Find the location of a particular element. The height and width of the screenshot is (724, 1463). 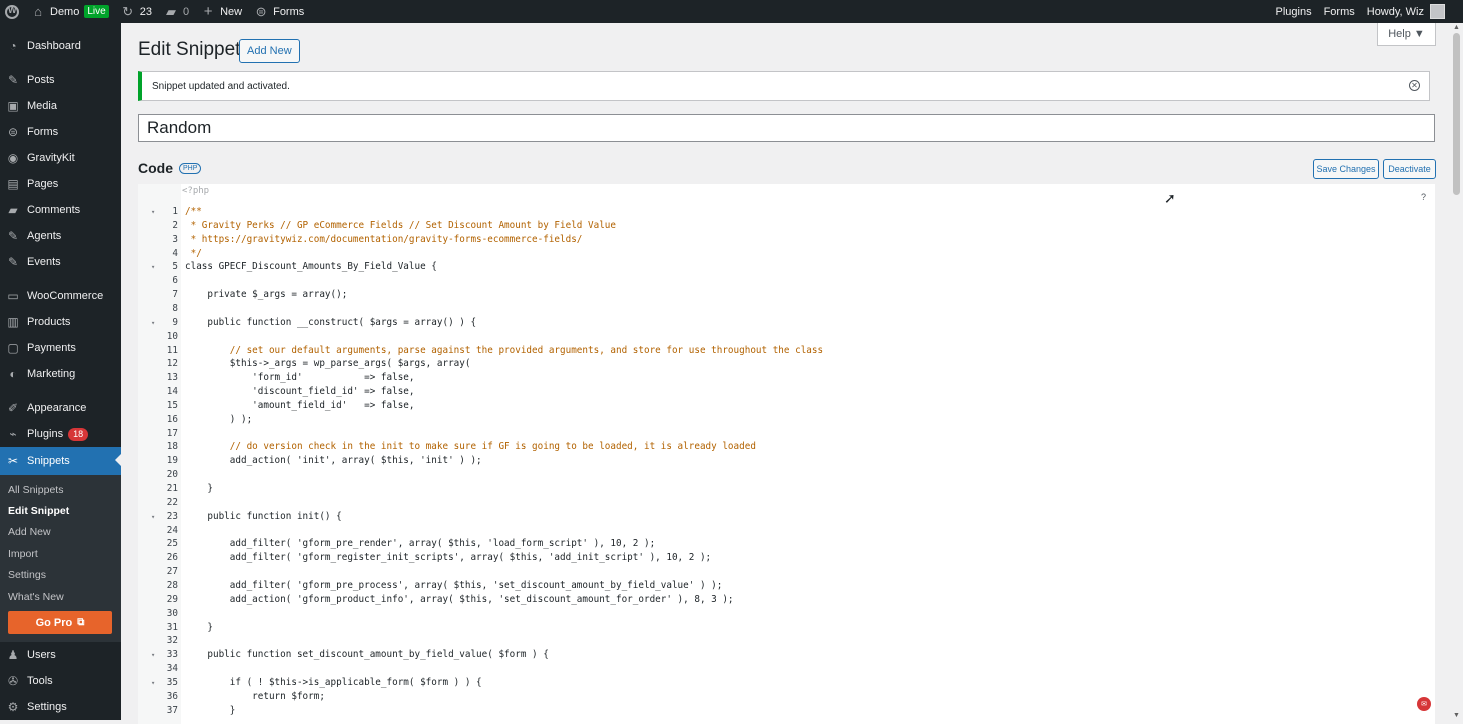

code-line: 36 return $form; is located at coordinates (786, 697).